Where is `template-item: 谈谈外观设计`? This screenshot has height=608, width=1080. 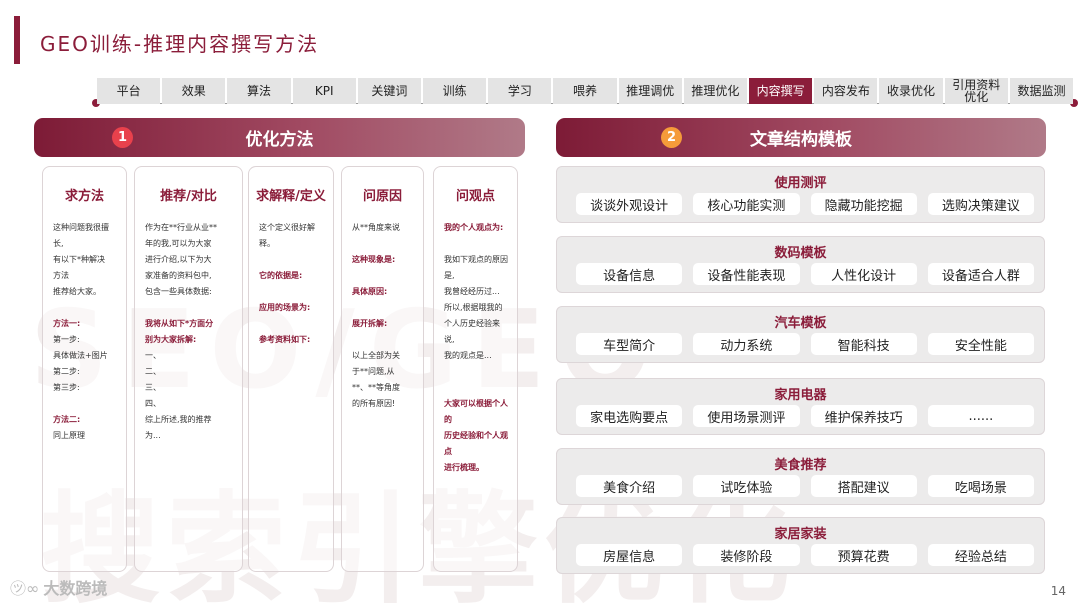
template-item: 谈谈外观设计 is located at coordinates (629, 204).